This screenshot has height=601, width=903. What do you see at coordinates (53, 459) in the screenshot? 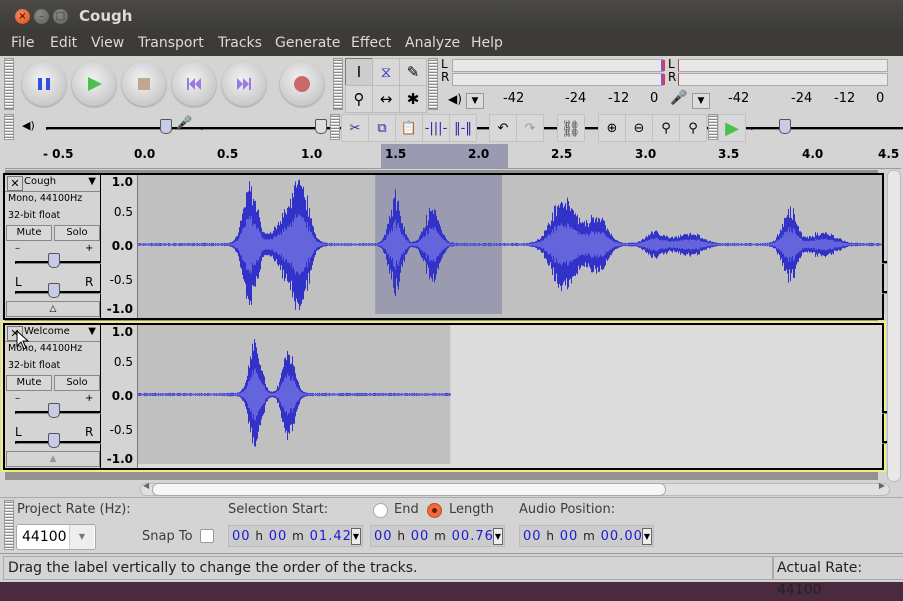
I see `collapse-track-button: ▲` at bounding box center [53, 459].